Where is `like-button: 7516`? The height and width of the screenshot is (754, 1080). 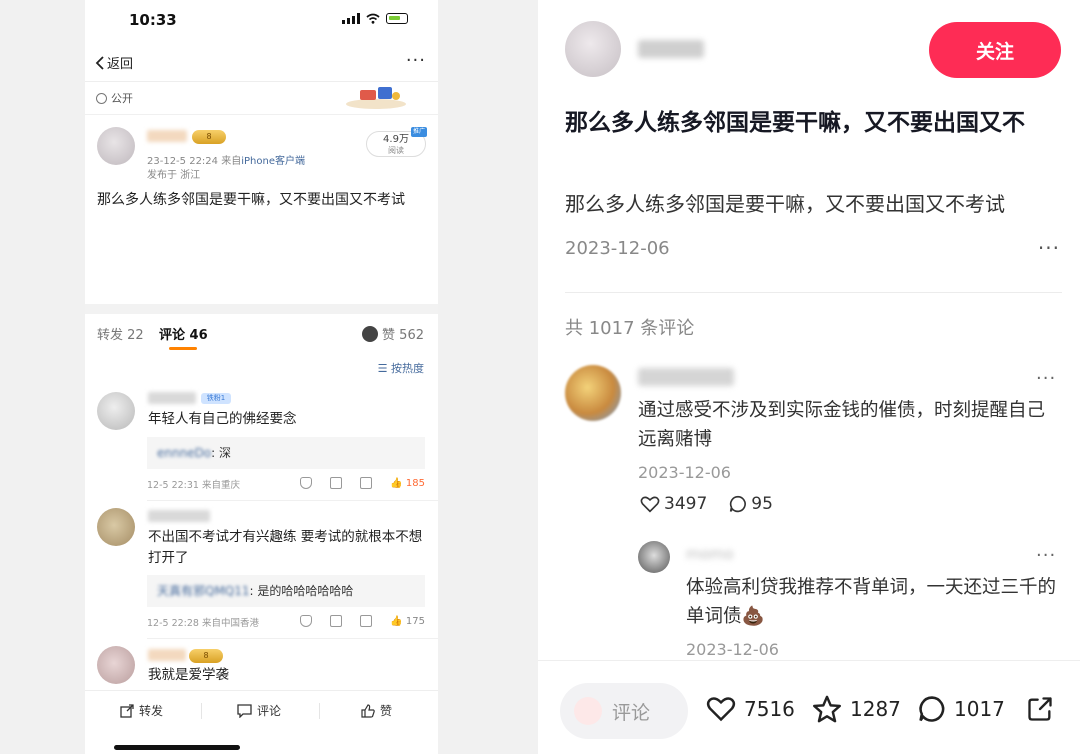
like-button: 7516 is located at coordinates (750, 708).